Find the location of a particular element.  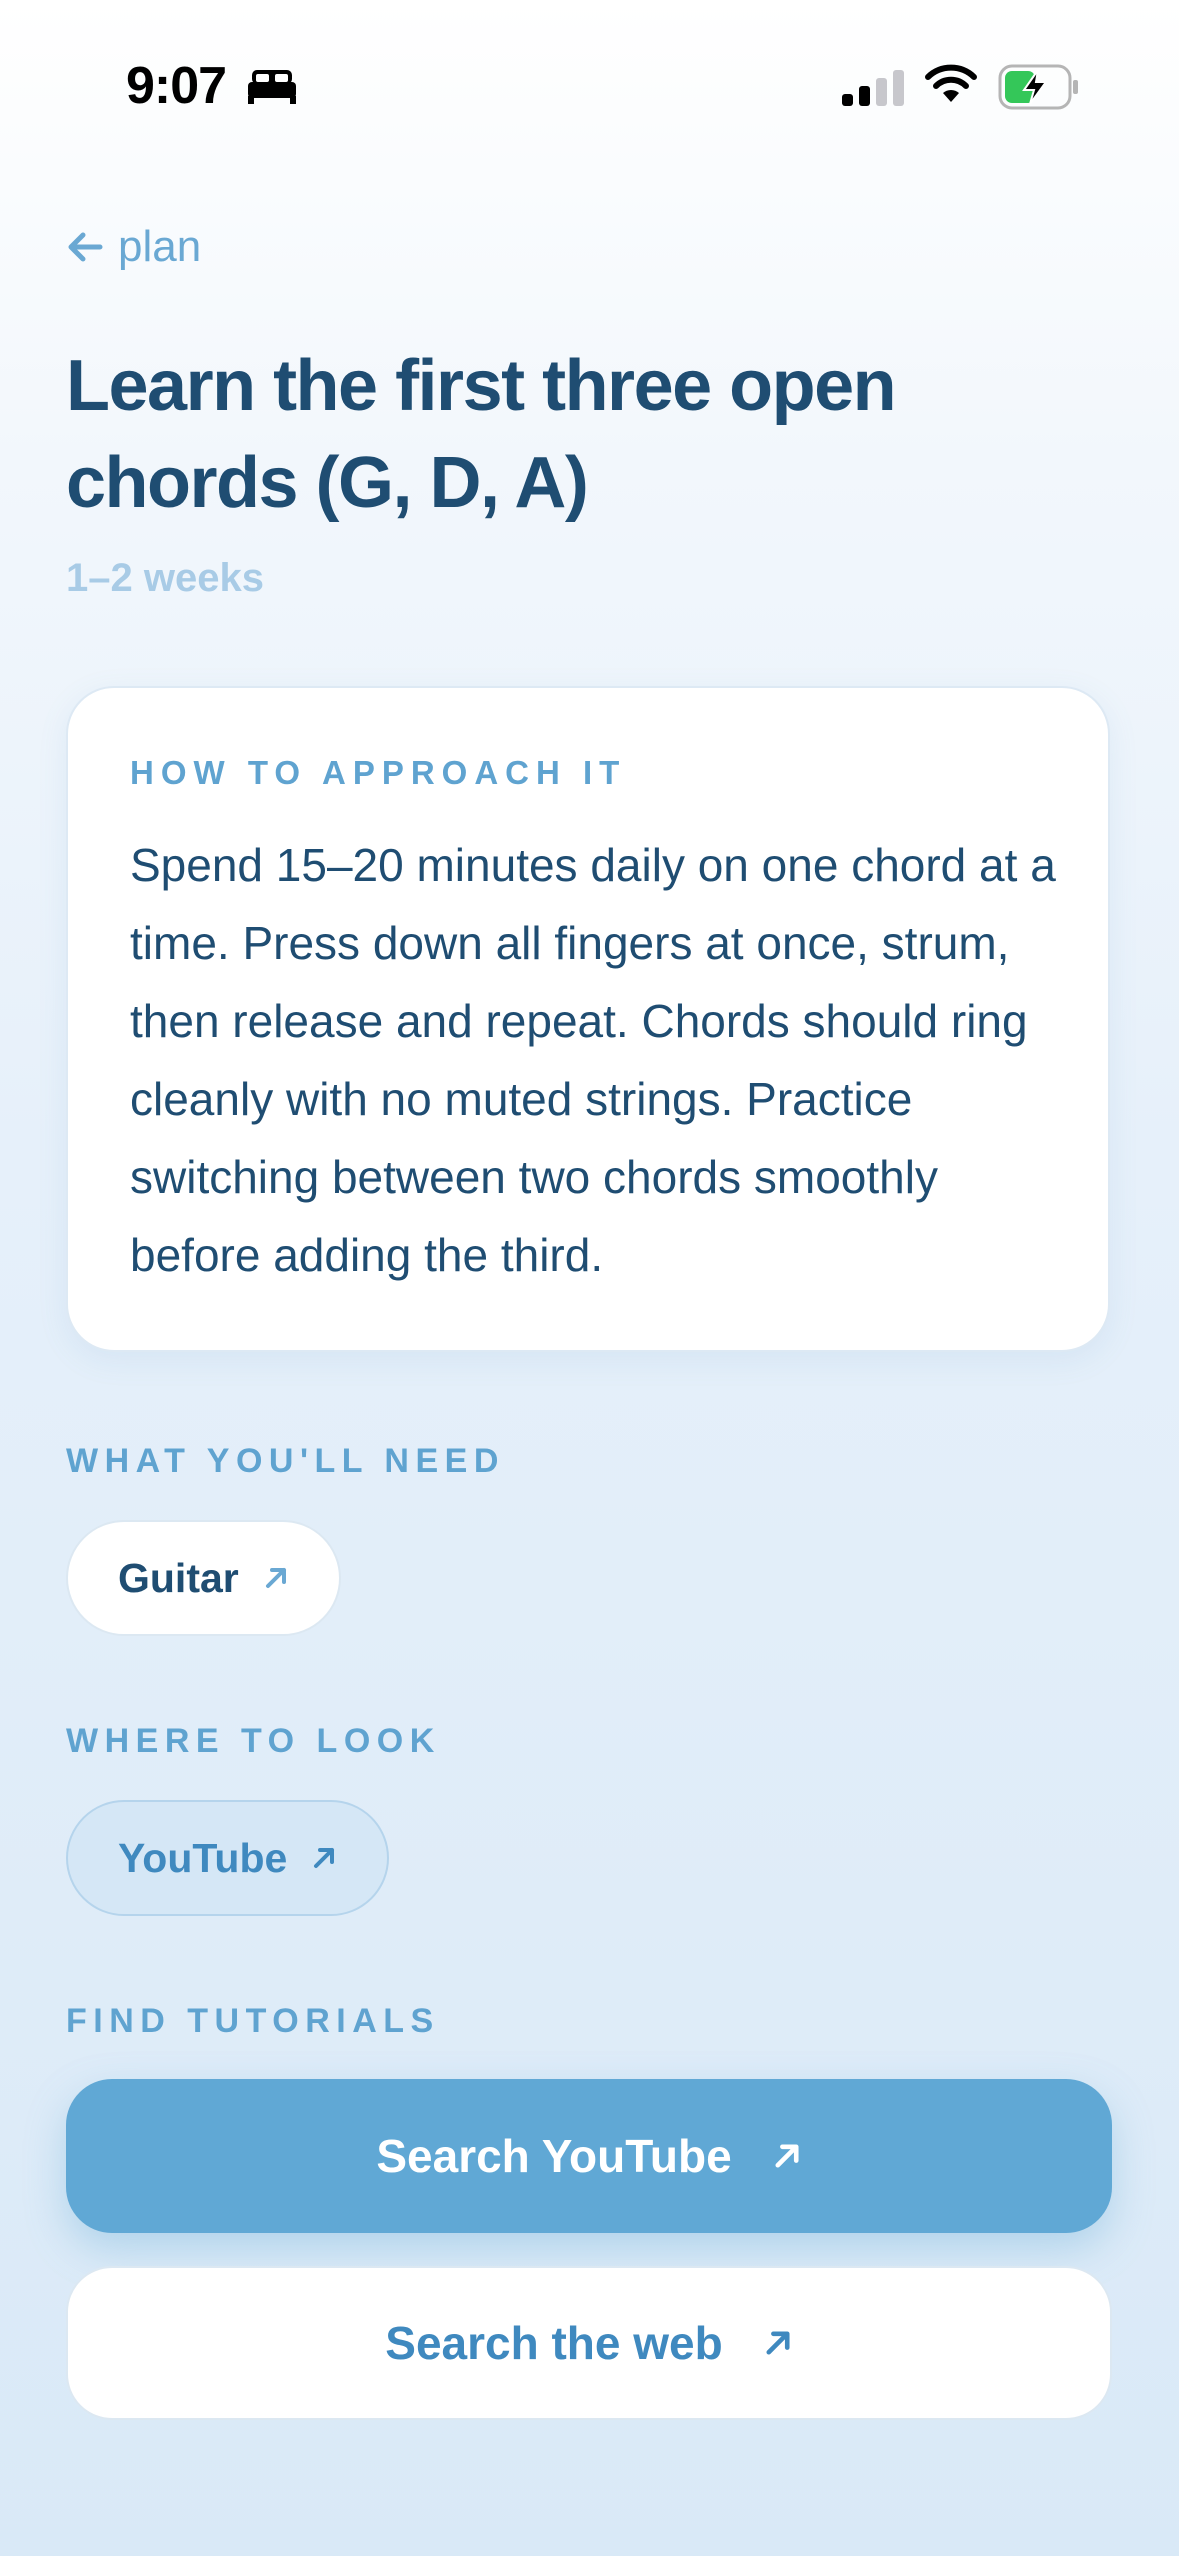

wifi-icon is located at coordinates (951, 83).